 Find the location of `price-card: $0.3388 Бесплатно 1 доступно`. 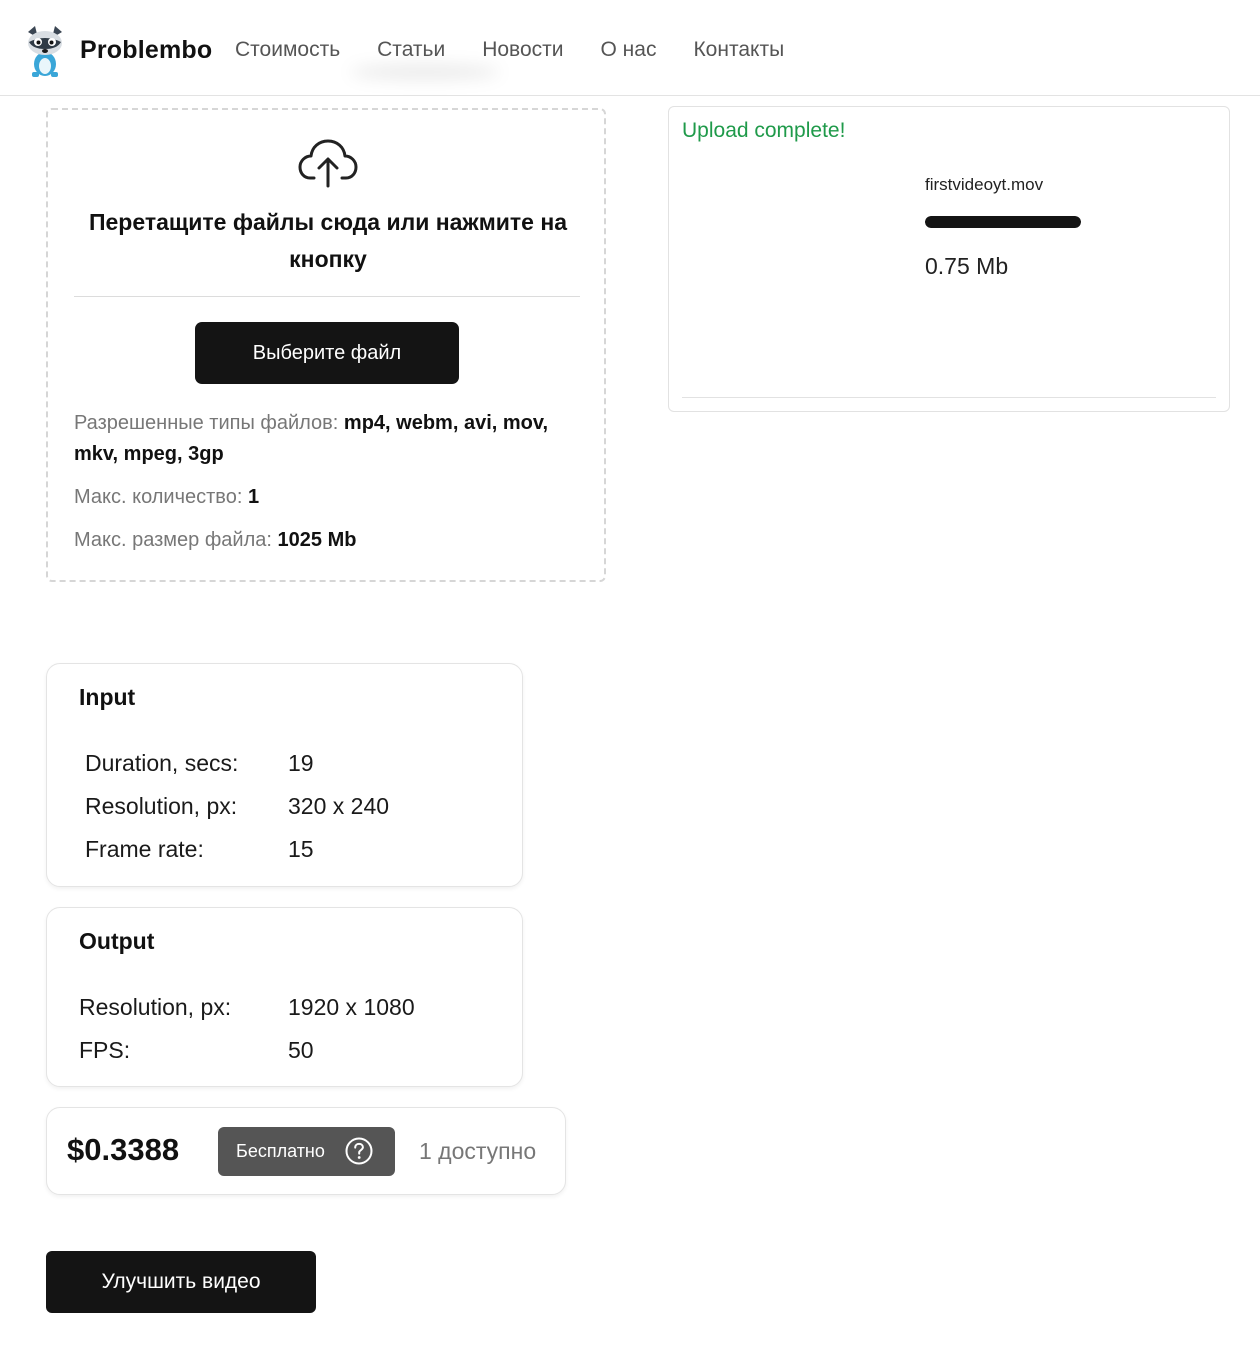

price-card: $0.3388 Бесплатно 1 доступно is located at coordinates (306, 1151).